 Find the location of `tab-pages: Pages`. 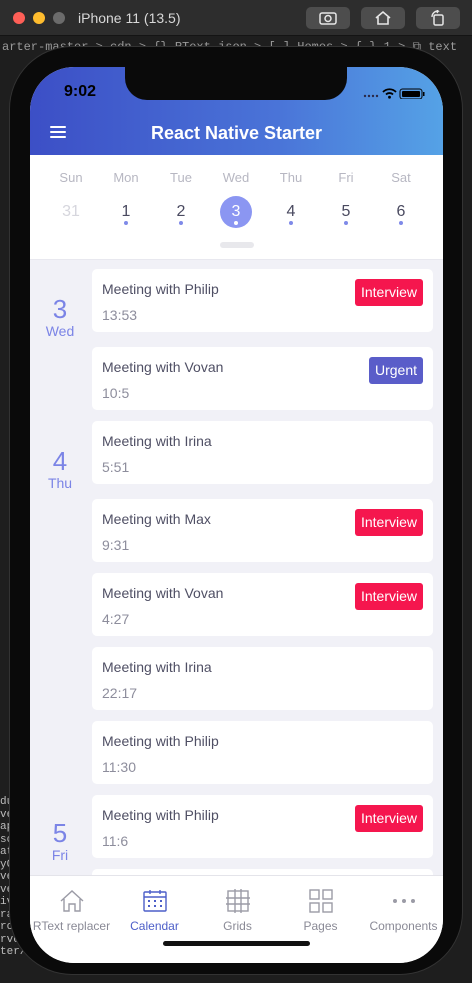

tab-pages: Pages is located at coordinates (320, 906).